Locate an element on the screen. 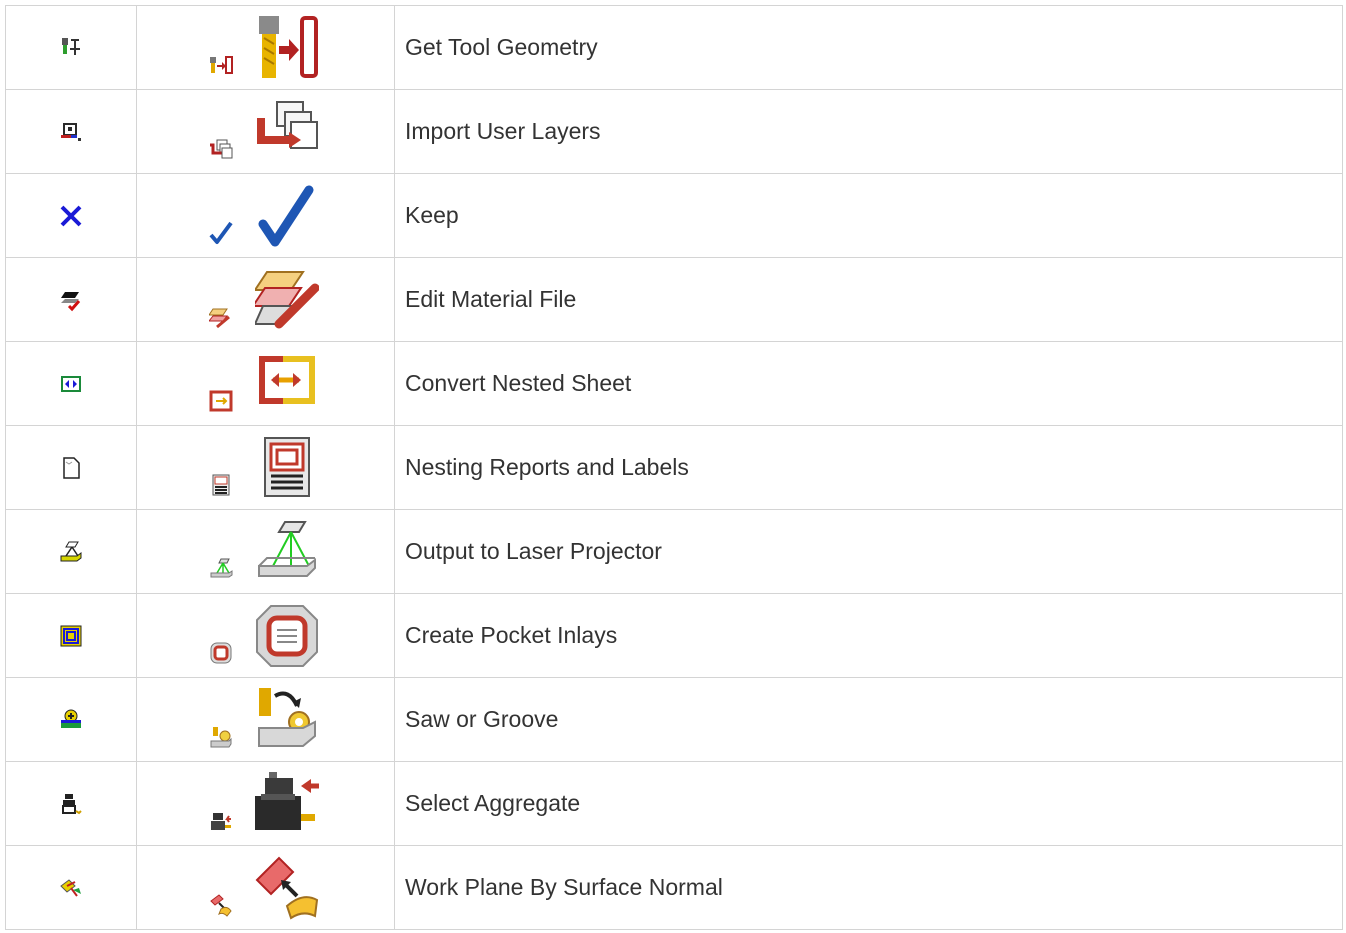  table-row: Import User Layers is located at coordinates (674, 131).